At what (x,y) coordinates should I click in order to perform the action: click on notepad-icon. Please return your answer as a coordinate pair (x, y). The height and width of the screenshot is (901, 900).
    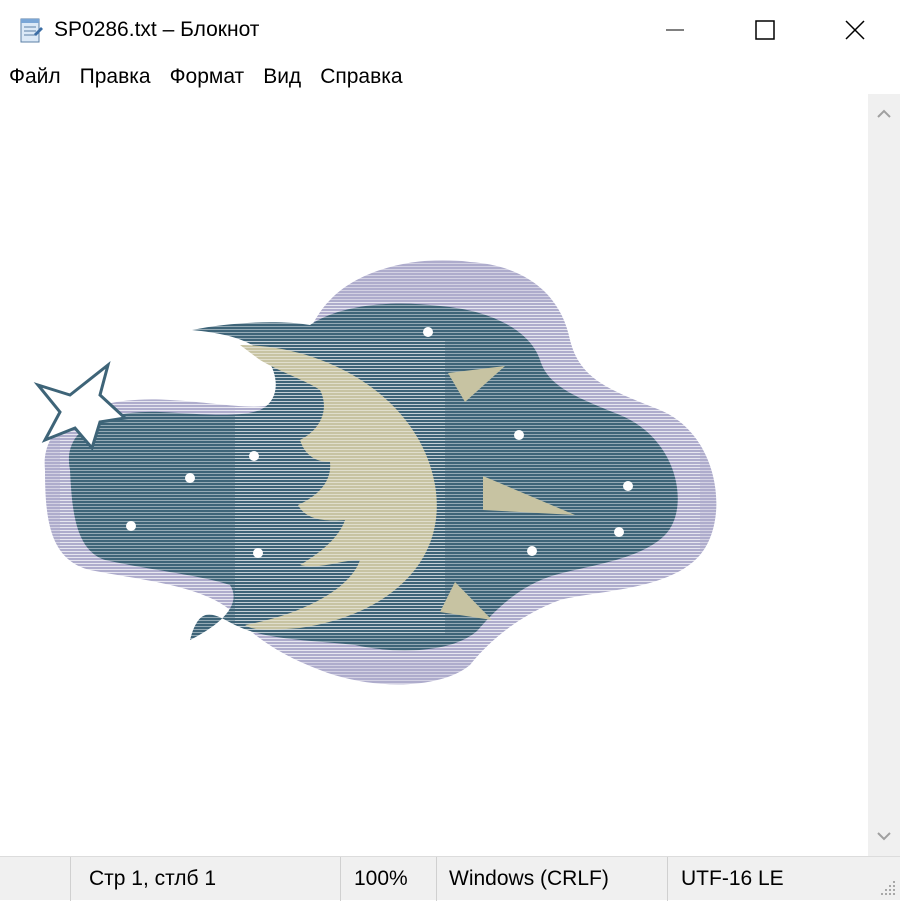
    Looking at the image, I should click on (30, 30).